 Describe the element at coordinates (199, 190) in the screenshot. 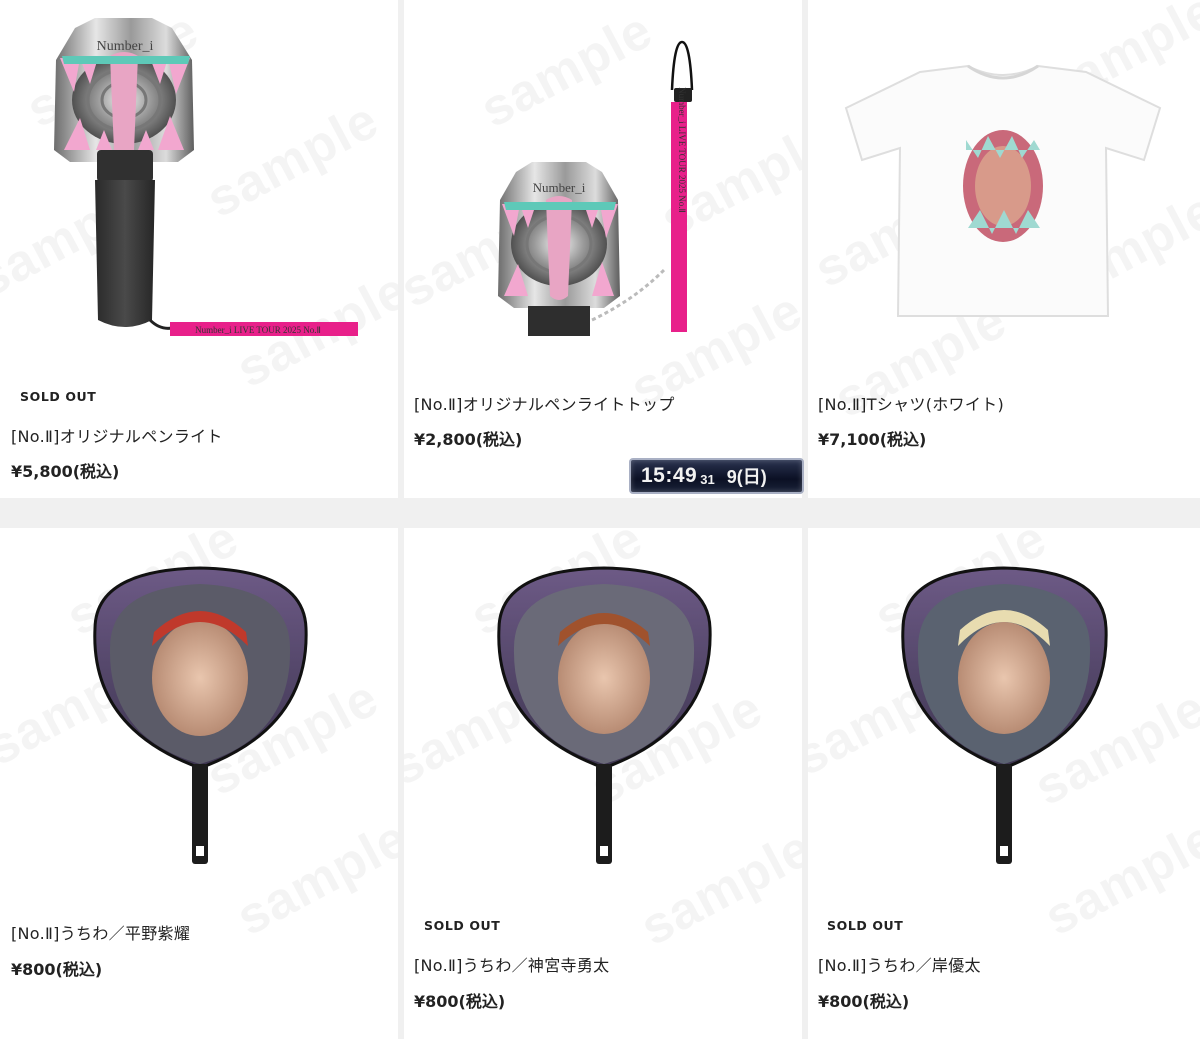

I see `penlight-product-image: Number_i Number_i LIVE TOUR 2025 No.Ⅱ` at that location.